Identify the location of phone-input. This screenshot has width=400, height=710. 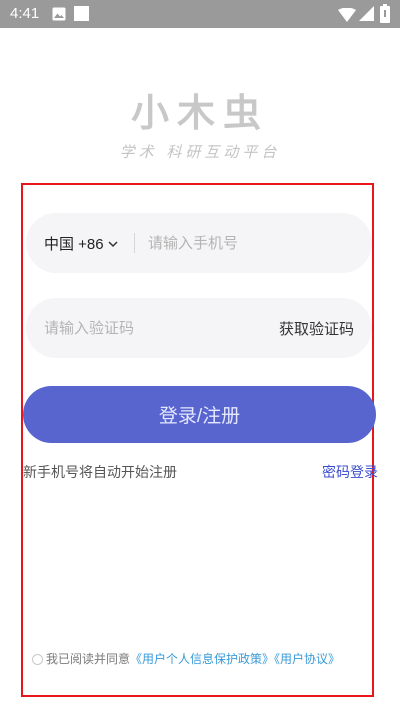
(253, 243).